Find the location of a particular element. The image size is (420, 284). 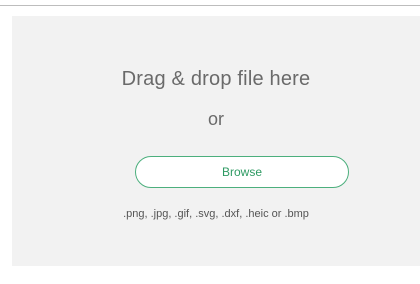

divider is located at coordinates (210, 5).